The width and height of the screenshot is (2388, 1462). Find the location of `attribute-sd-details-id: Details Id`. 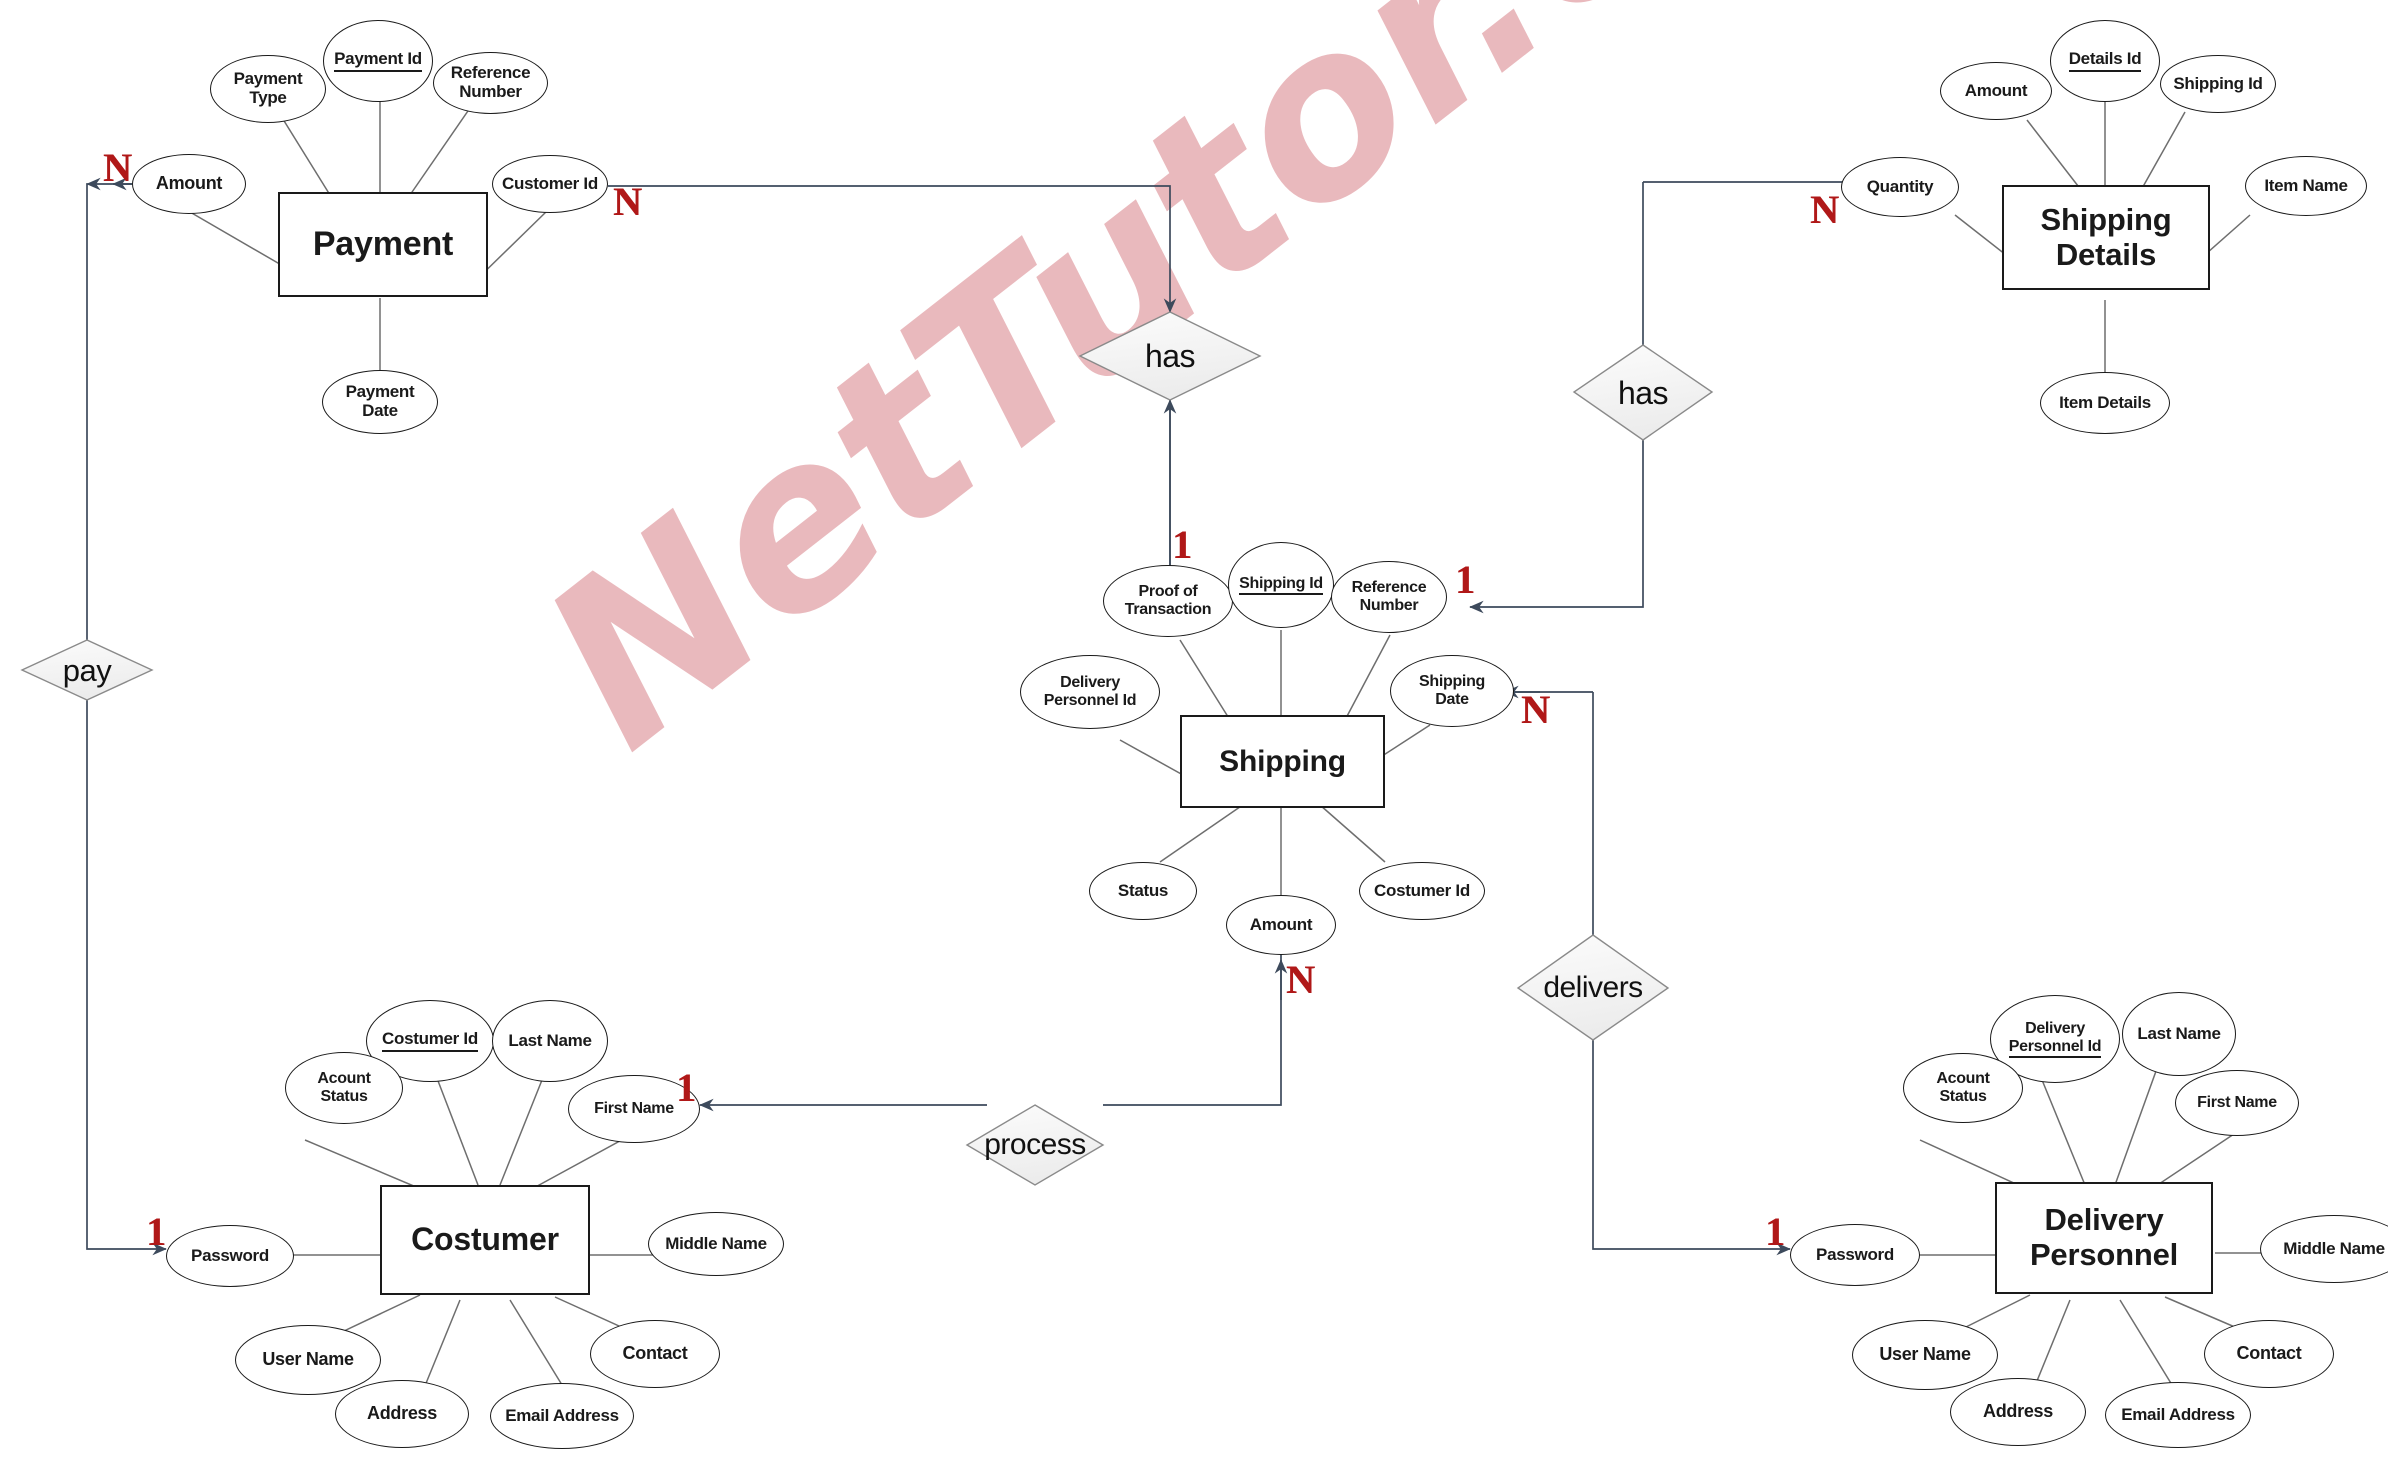

attribute-sd-details-id: Details Id is located at coordinates (2105, 61).